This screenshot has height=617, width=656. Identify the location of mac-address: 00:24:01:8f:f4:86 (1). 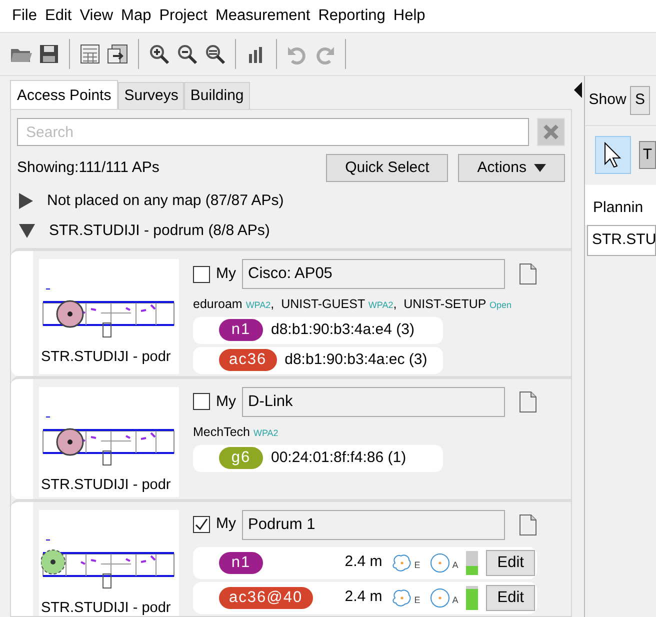
(338, 458).